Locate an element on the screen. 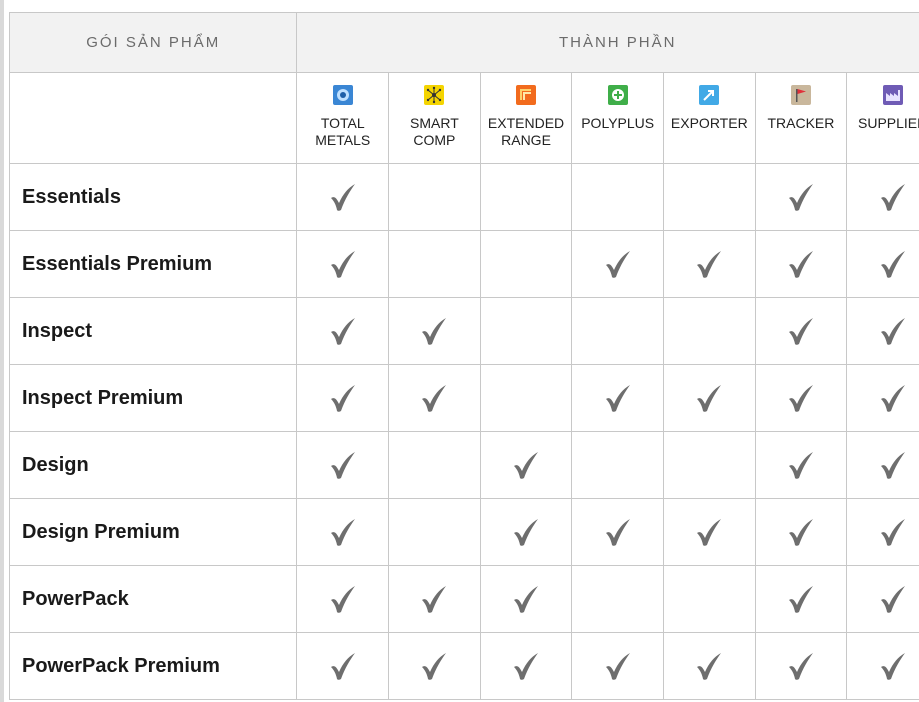  package-name: PowerPack Premium is located at coordinates (153, 666).